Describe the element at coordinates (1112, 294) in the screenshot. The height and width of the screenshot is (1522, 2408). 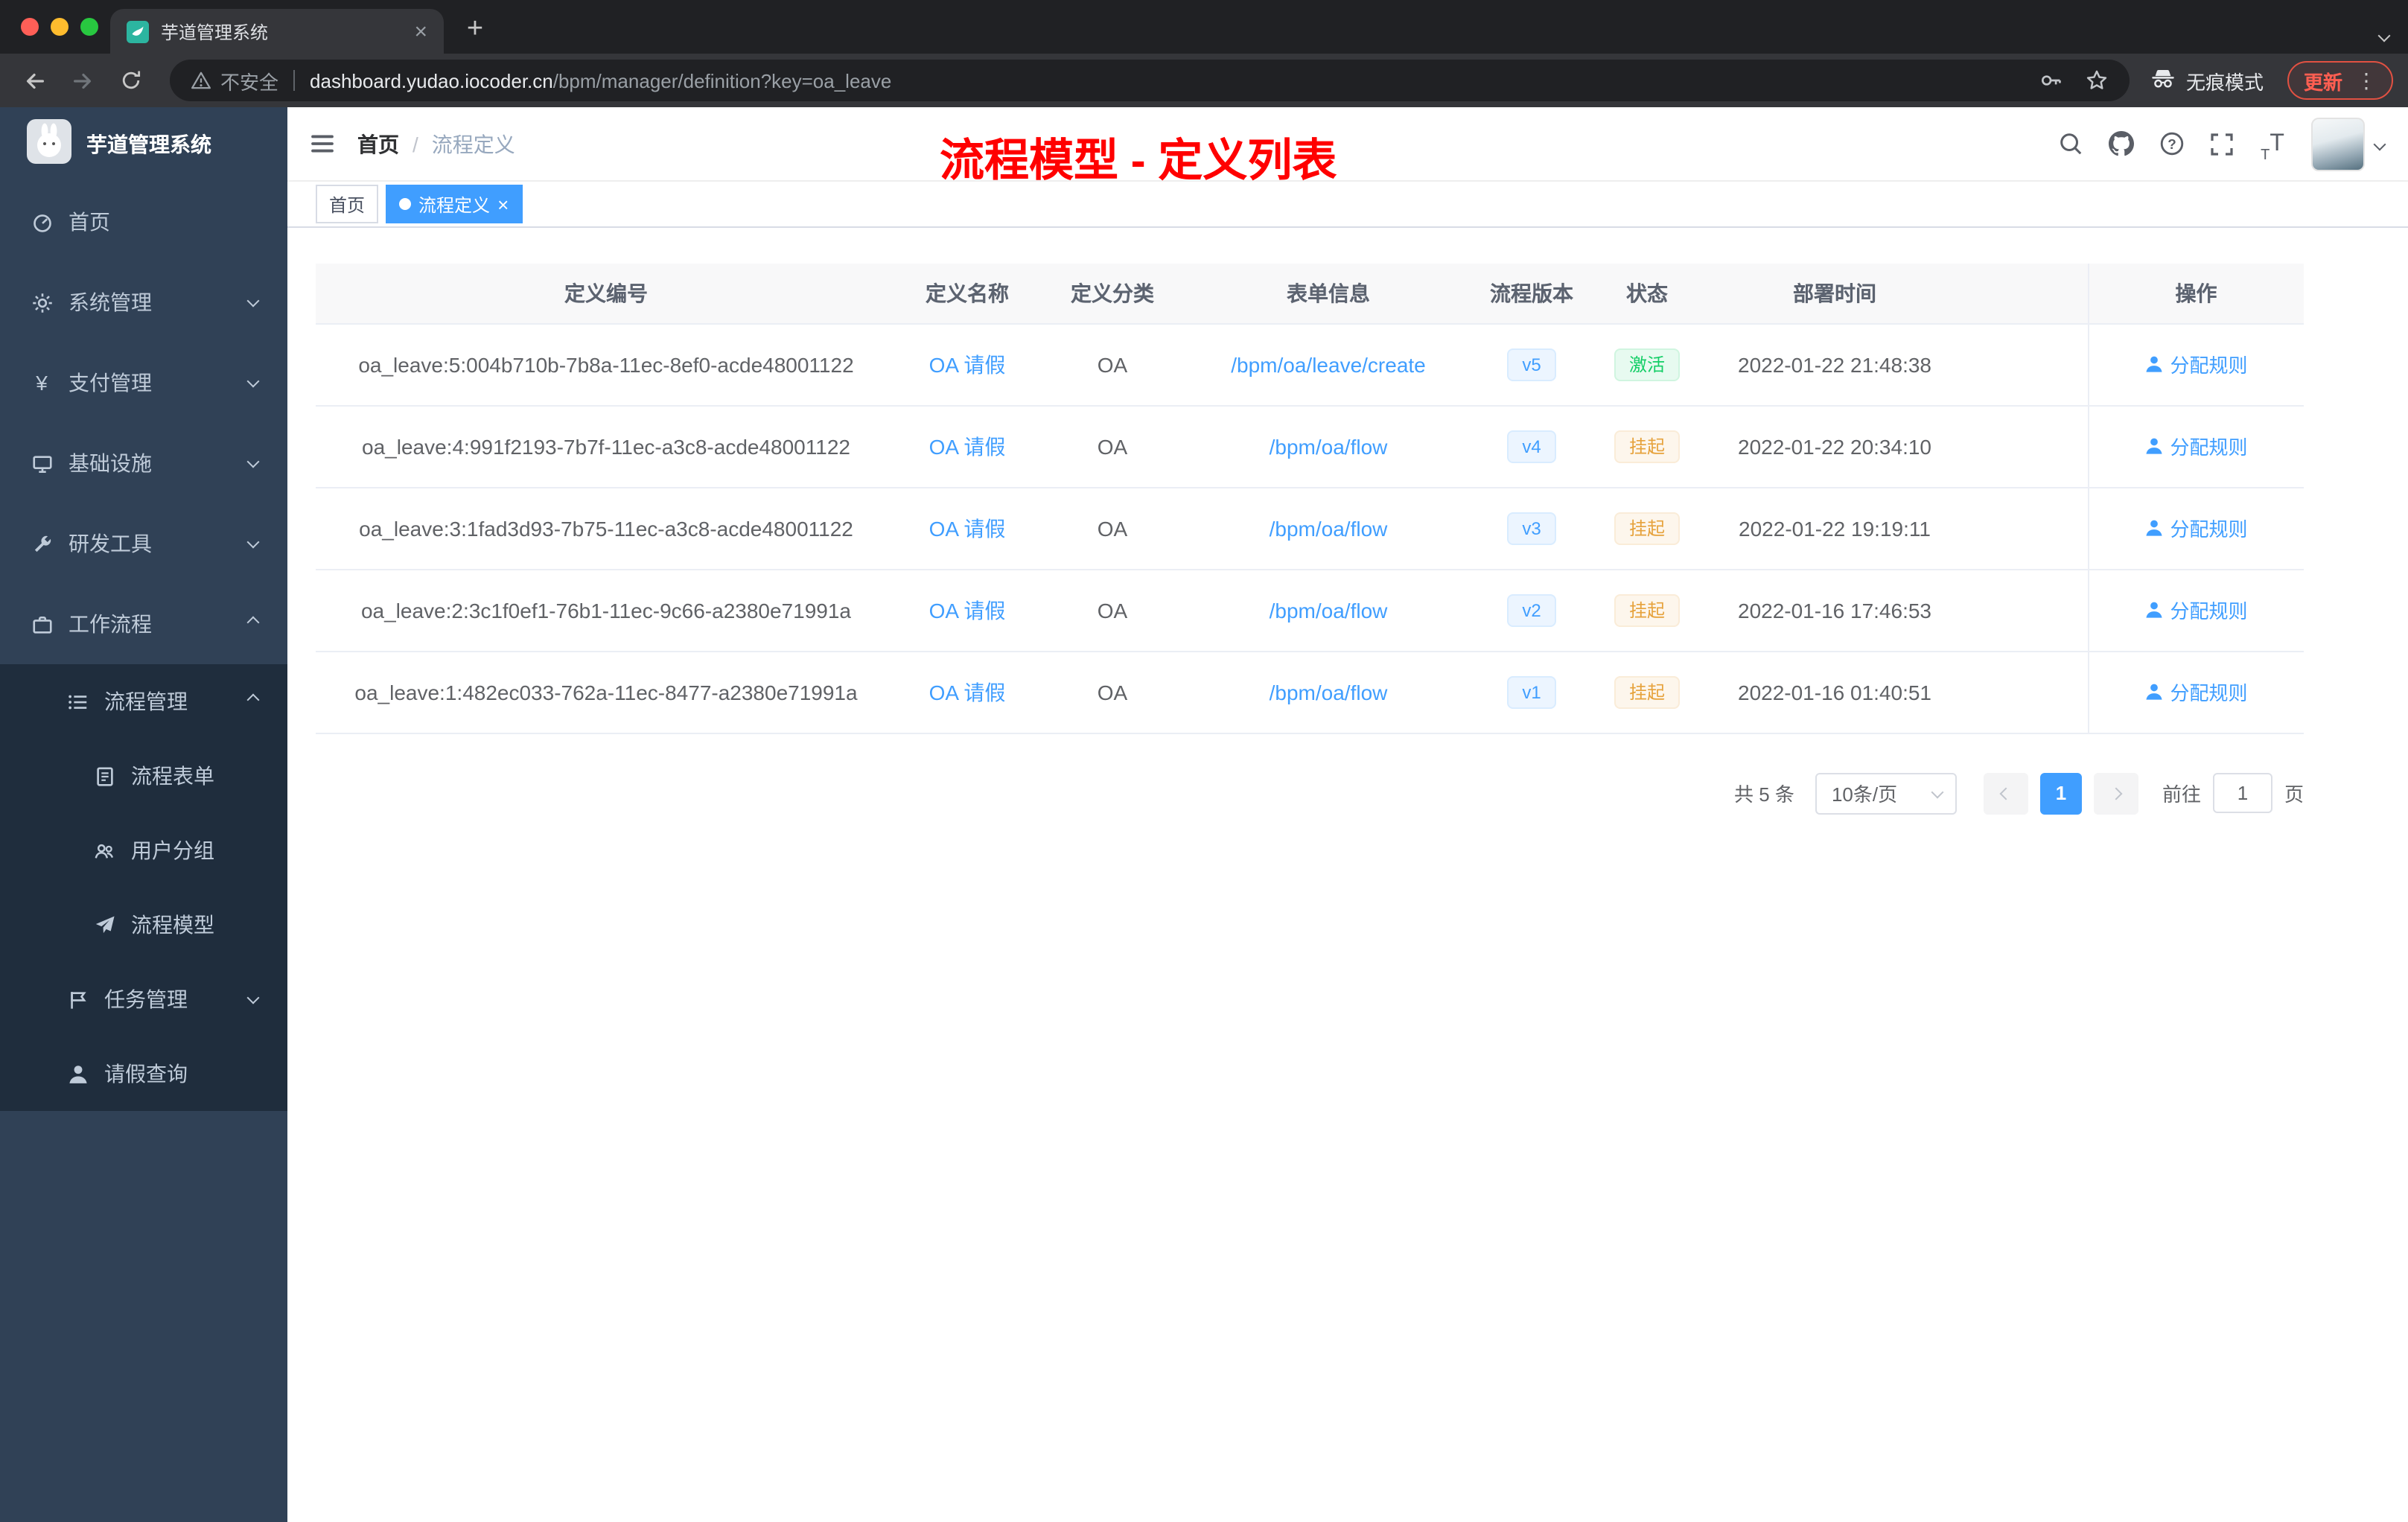
I see `col-definition-category: 定义分类` at that location.